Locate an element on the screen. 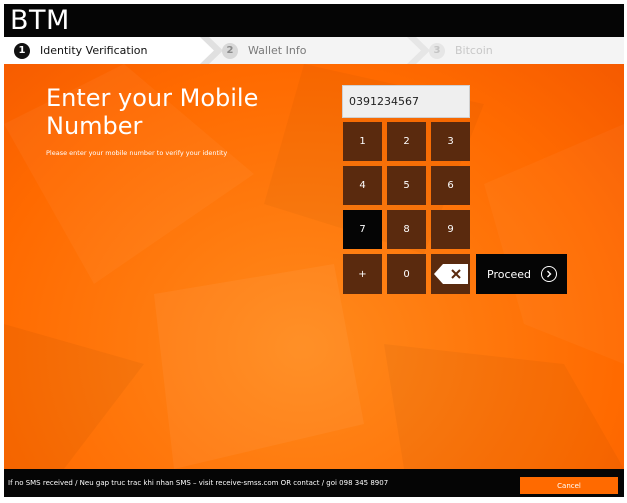 This screenshot has height=503, width=627. keypad-key-0: 0 is located at coordinates (406, 274).